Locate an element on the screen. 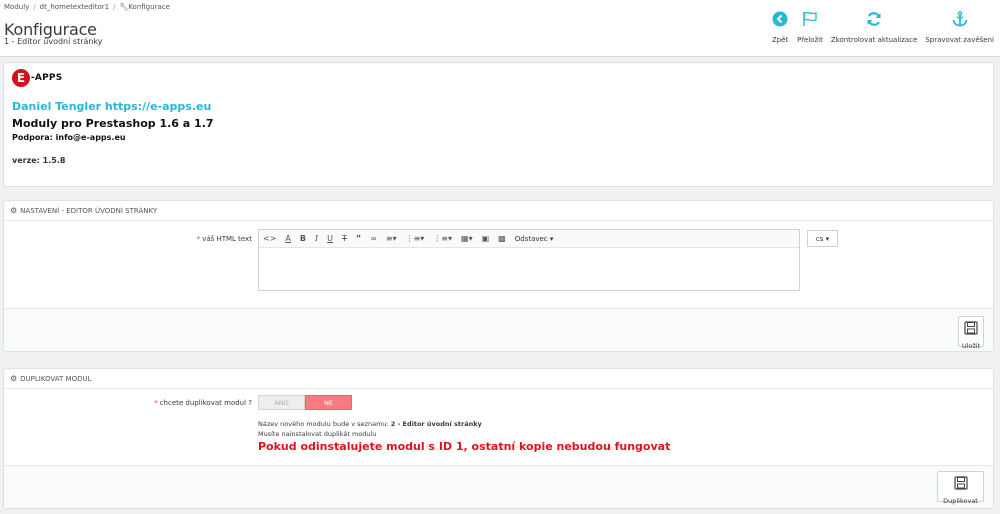 This screenshot has height=514, width=1000. check-updates-label: Zkontrolovat aktualizace is located at coordinates (874, 40).